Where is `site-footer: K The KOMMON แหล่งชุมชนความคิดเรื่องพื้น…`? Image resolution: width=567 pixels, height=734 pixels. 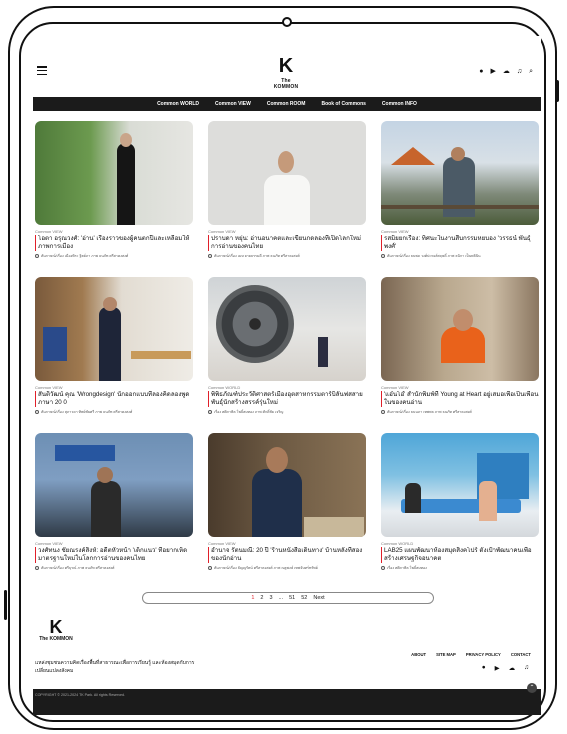
site-footer: K The KOMMON แหล่งชุมชนความคิดเรื่องพื้น… is located at coordinates (287, 651).